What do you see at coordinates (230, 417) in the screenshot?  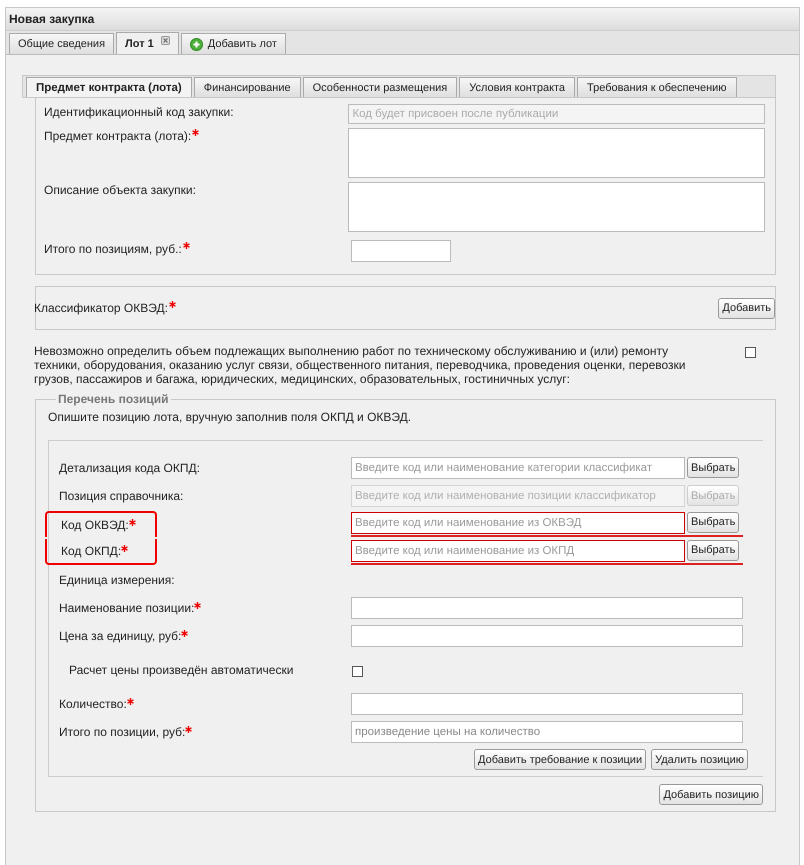 I see `hint-text: Опишите позицию лота, вручную заполнив поля ОКПД и ОКВЭД.` at bounding box center [230, 417].